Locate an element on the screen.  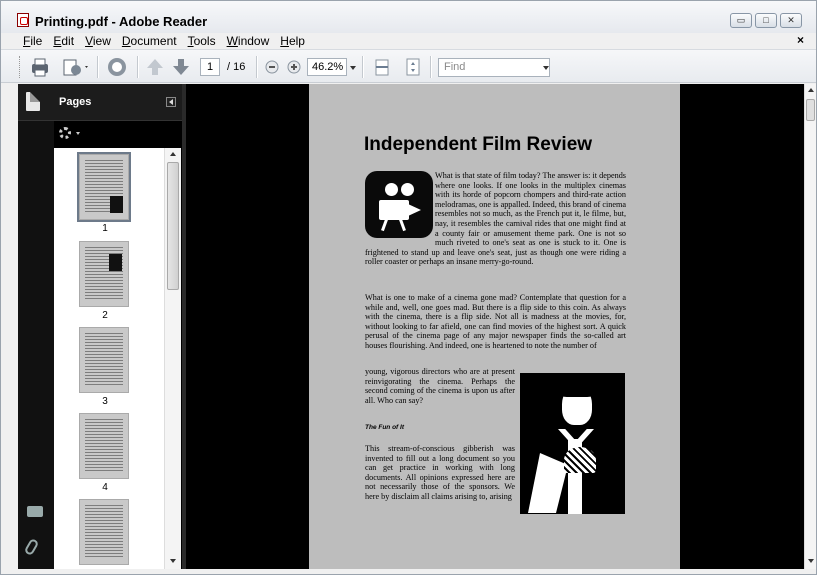
window-title: Printing.pdf - Adobe Reader is located at coordinates (121, 21).